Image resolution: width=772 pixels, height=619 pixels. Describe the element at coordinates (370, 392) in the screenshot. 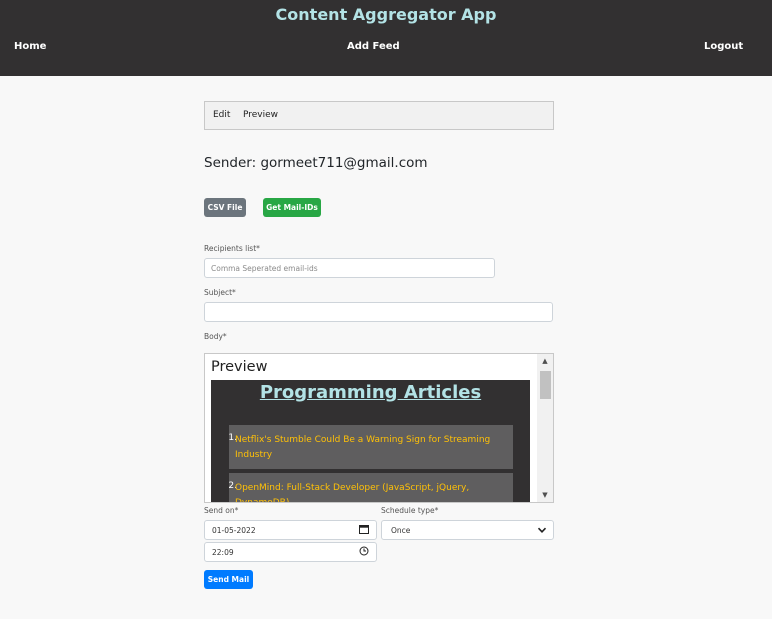

I see `articles-title-link: Programming Articles` at that location.